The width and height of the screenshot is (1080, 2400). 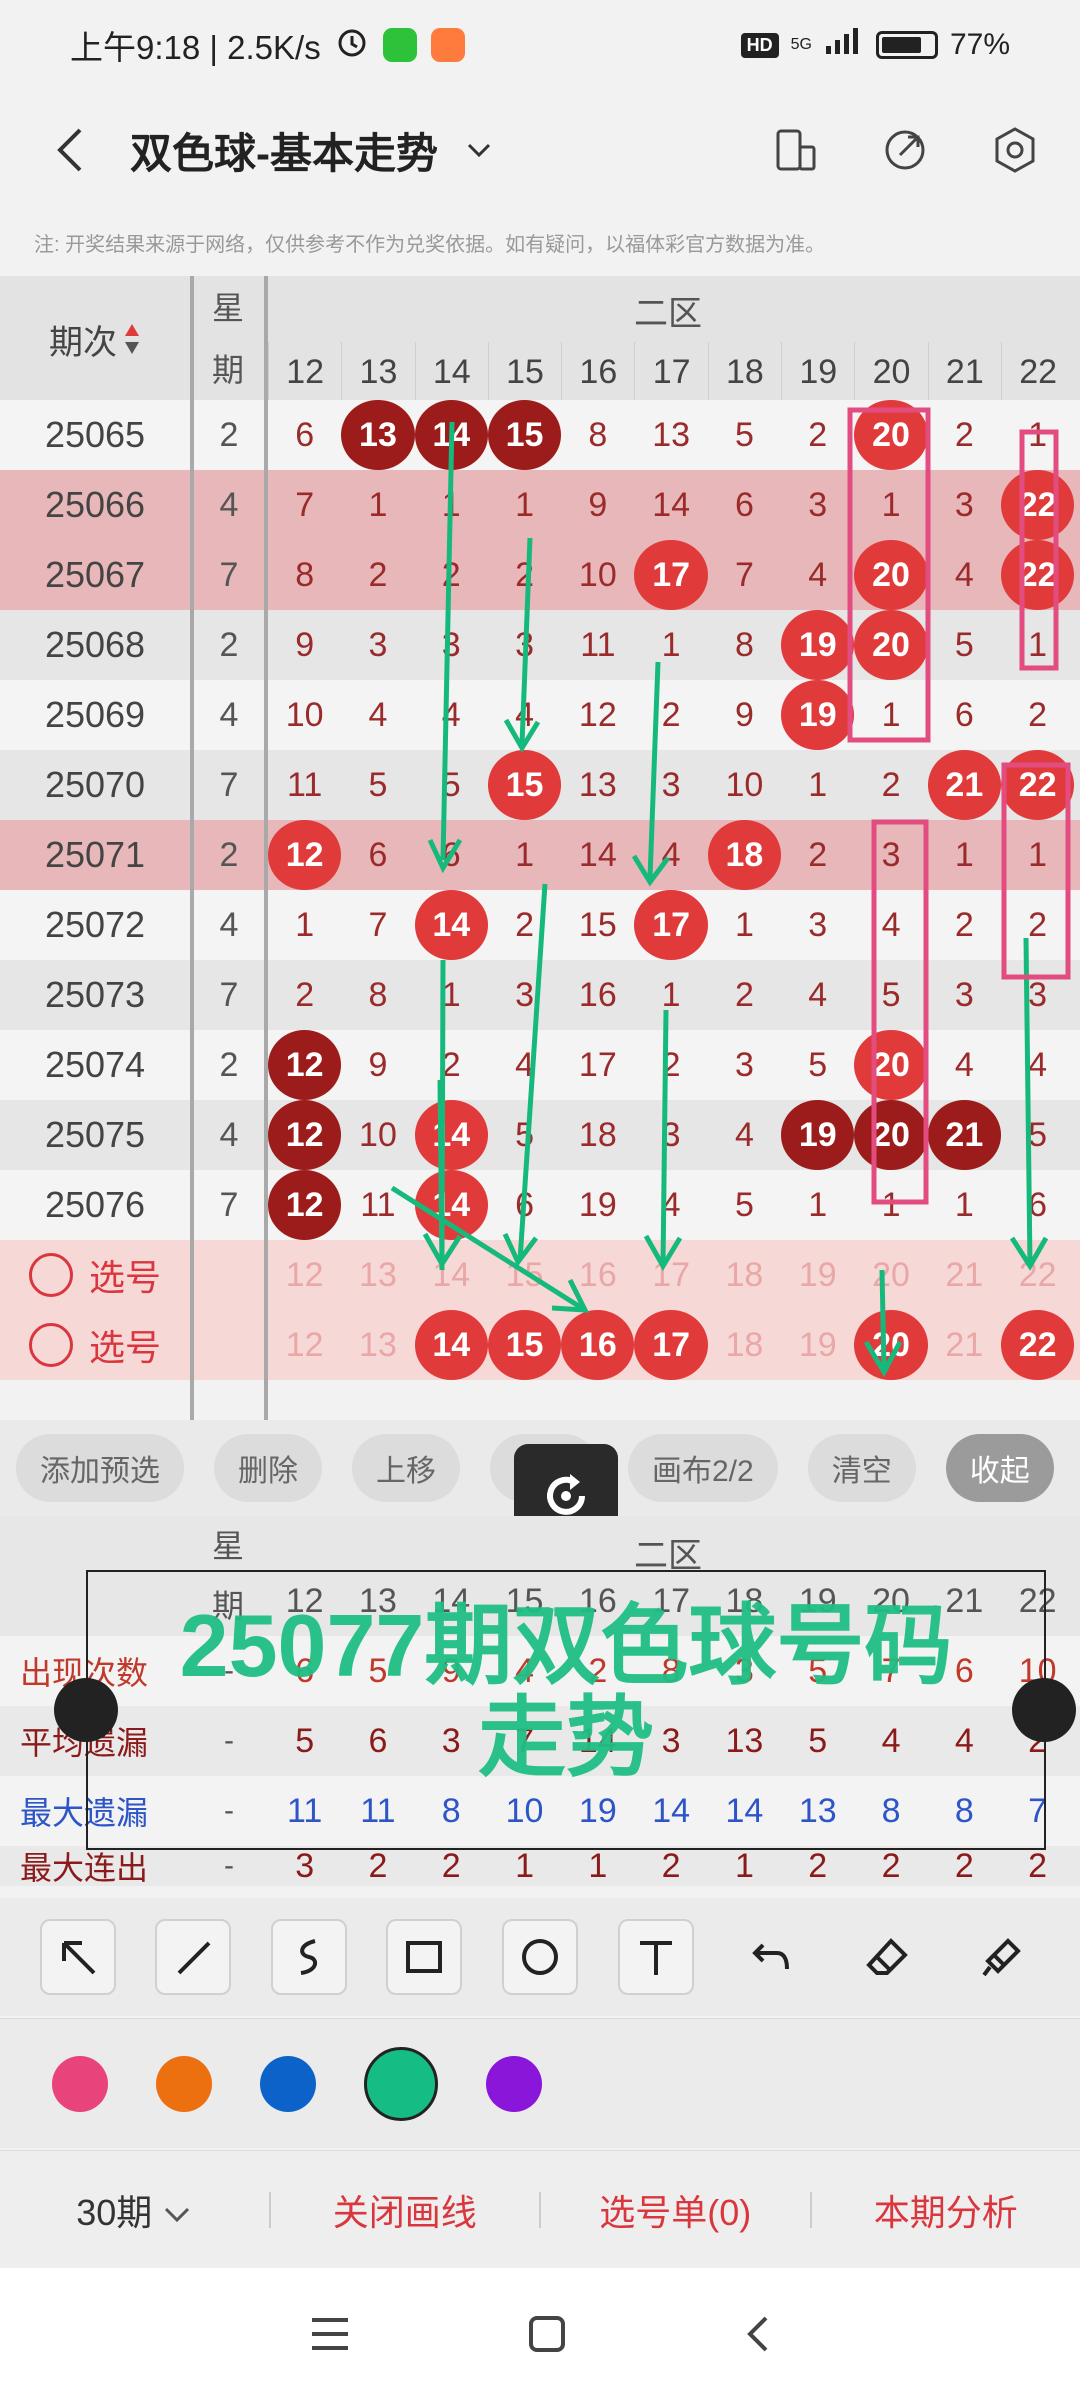 I want to click on resize-handle-right, so click(x=1044, y=1710).